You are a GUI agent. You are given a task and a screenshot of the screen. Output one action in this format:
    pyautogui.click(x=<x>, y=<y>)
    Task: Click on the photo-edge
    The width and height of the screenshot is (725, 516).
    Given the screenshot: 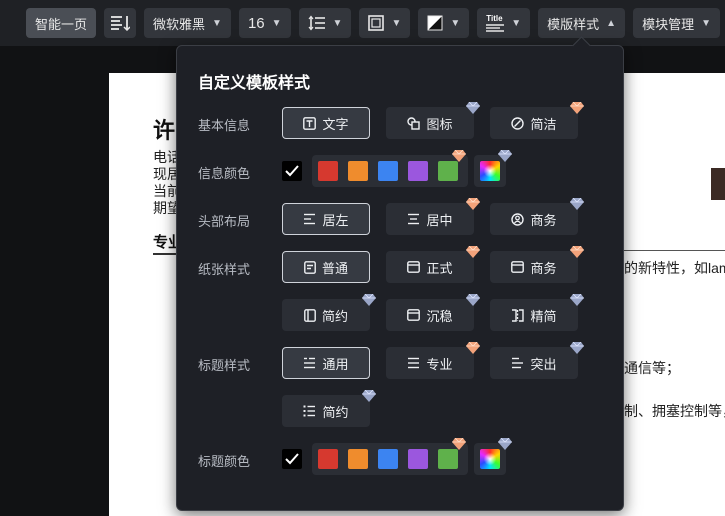 What is the action you would take?
    pyautogui.click(x=718, y=184)
    